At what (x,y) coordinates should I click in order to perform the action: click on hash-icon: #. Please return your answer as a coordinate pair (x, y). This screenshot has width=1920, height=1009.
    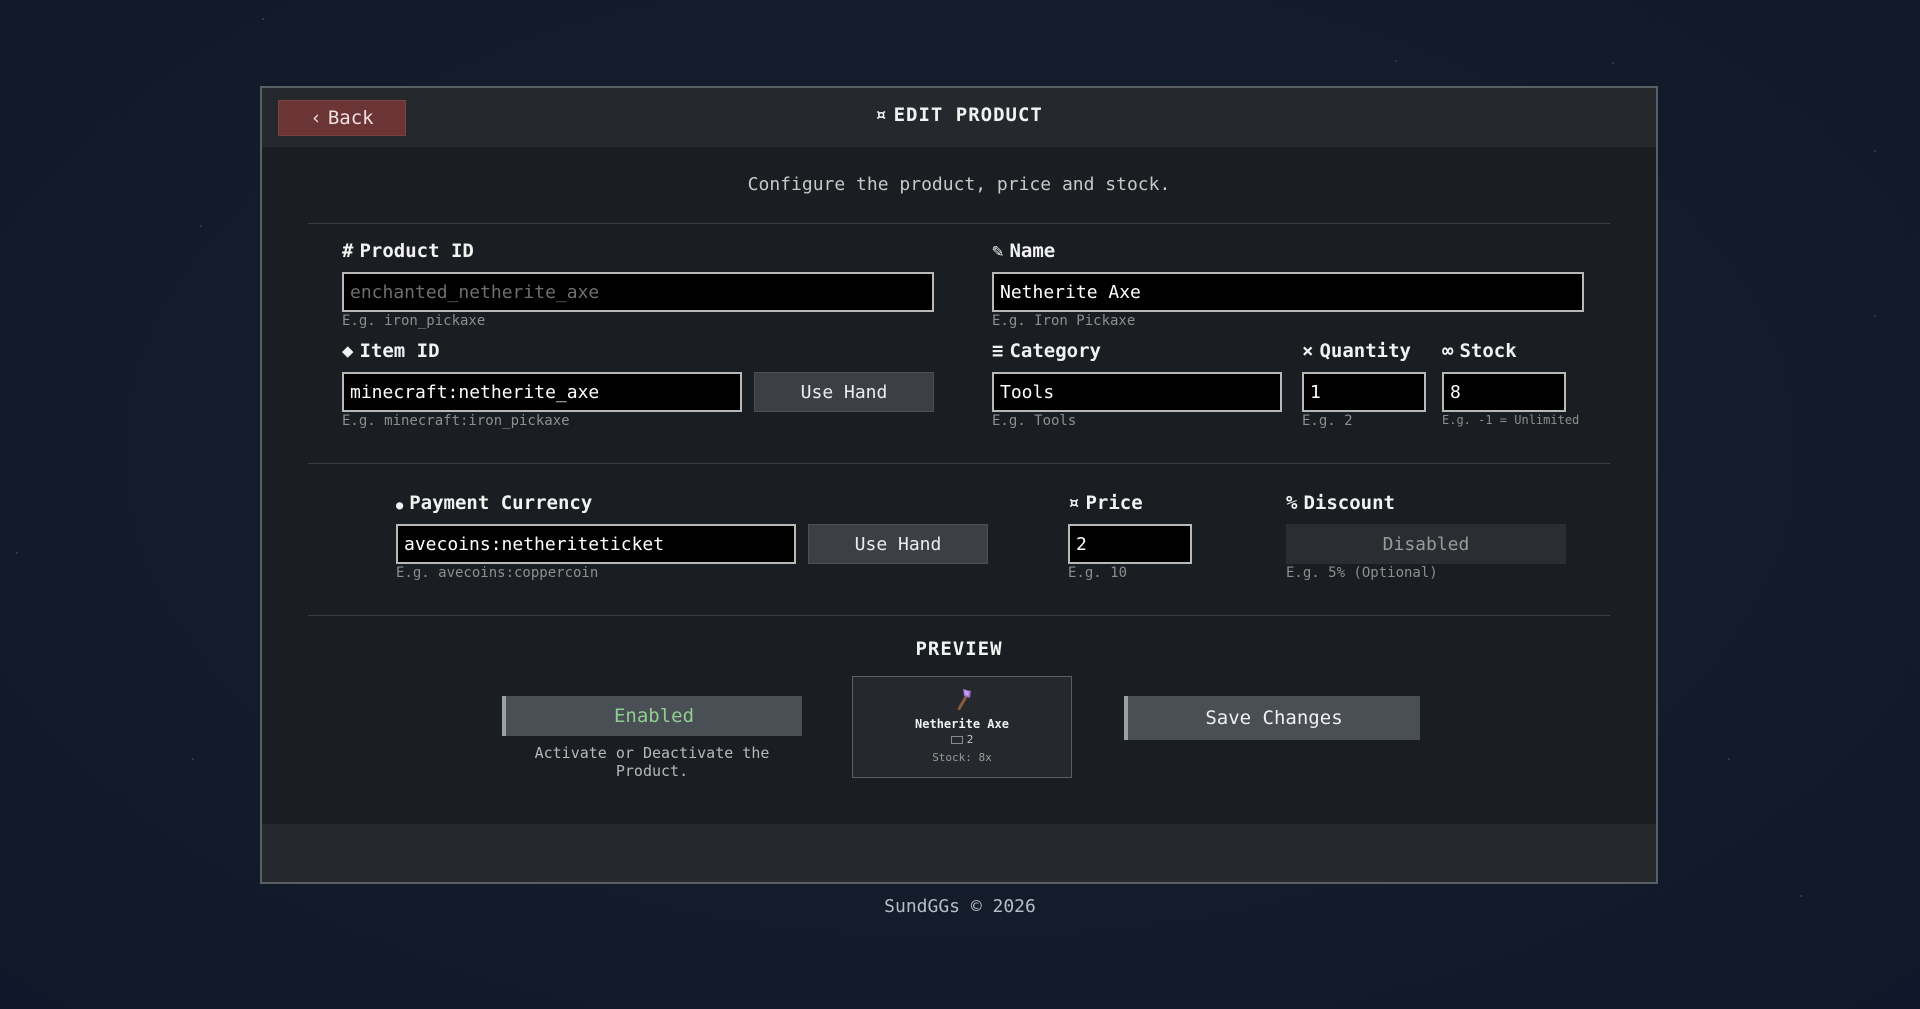
    Looking at the image, I should click on (348, 251).